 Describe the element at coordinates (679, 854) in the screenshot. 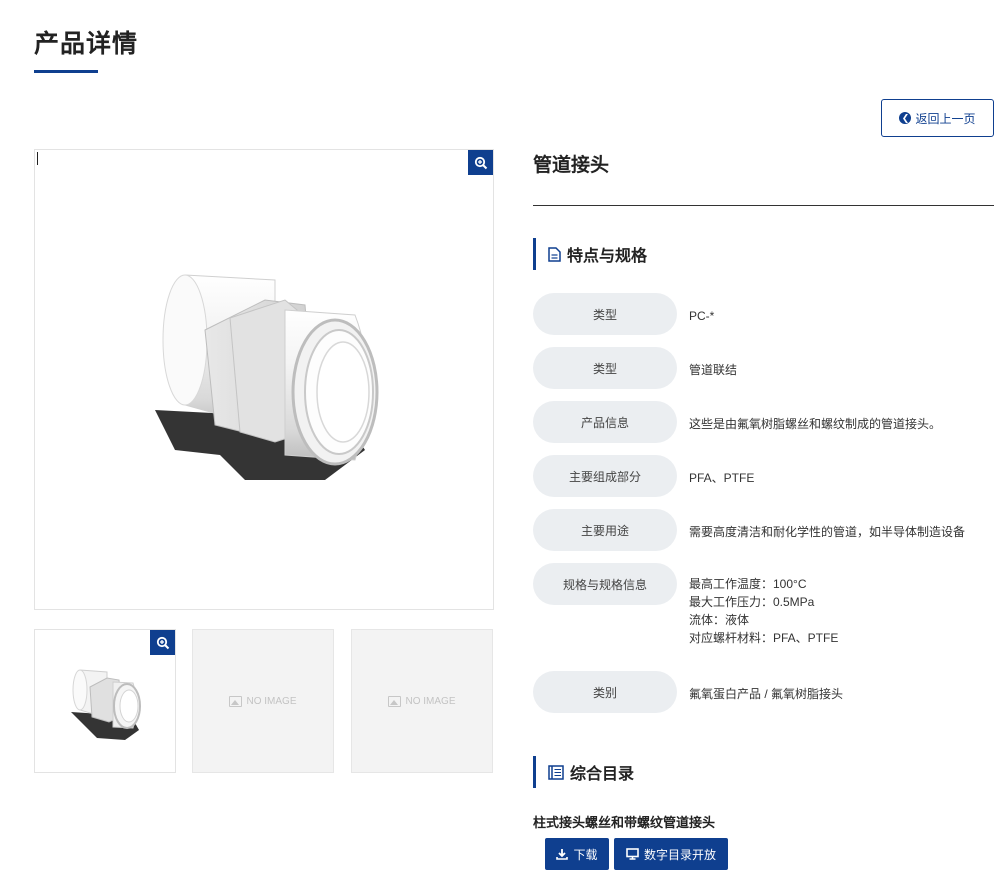

I see `digital-catalog-button-label: 数字目录开放` at that location.